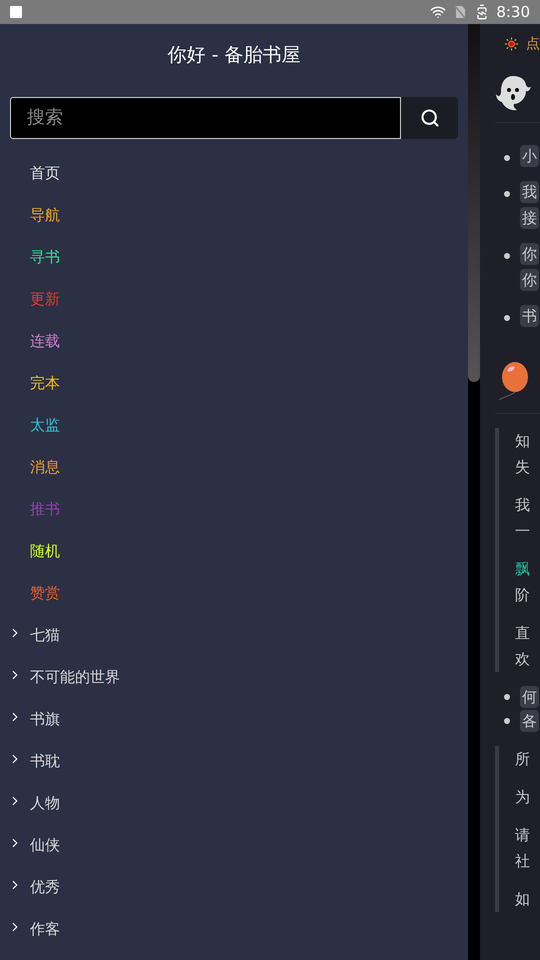 The height and width of the screenshot is (960, 540). Describe the element at coordinates (438, 12) in the screenshot. I see `wifi-icon` at that location.